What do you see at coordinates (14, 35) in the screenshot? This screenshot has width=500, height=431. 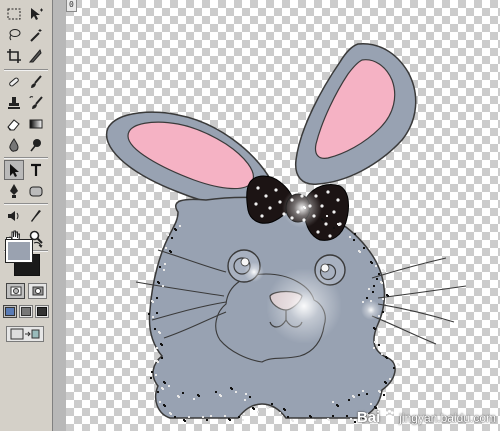 I see `lasso-icon` at bounding box center [14, 35].